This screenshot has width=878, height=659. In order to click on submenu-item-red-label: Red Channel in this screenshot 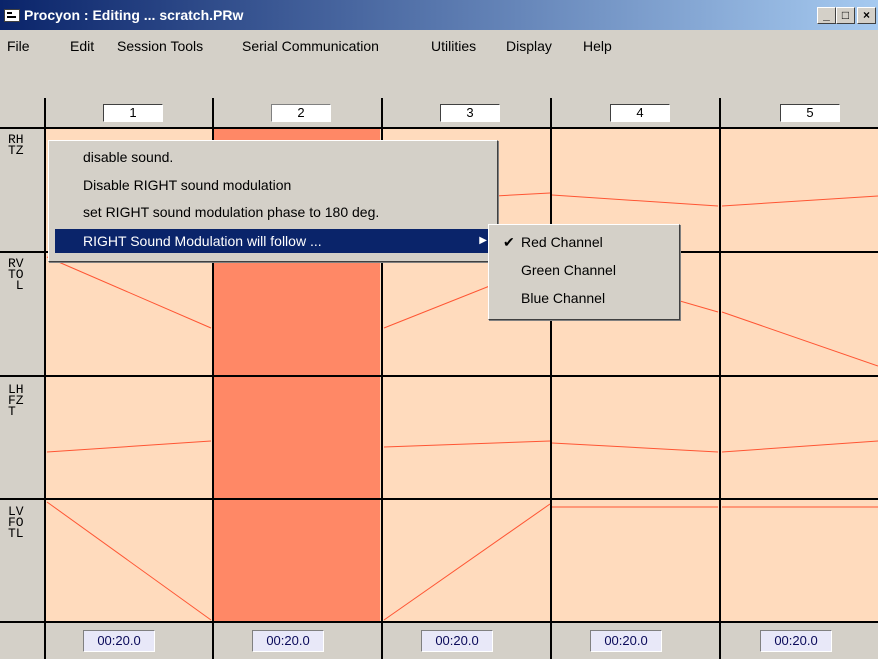, I will do `click(562, 242)`.